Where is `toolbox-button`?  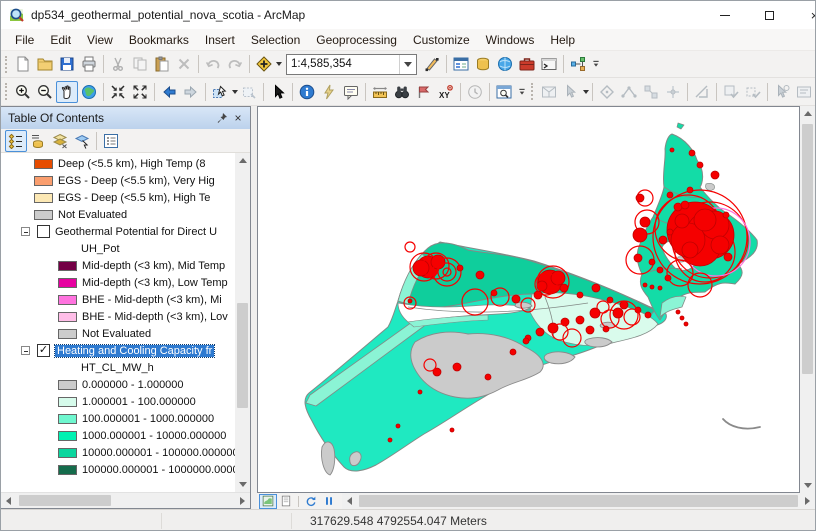 toolbox-button is located at coordinates (527, 64).